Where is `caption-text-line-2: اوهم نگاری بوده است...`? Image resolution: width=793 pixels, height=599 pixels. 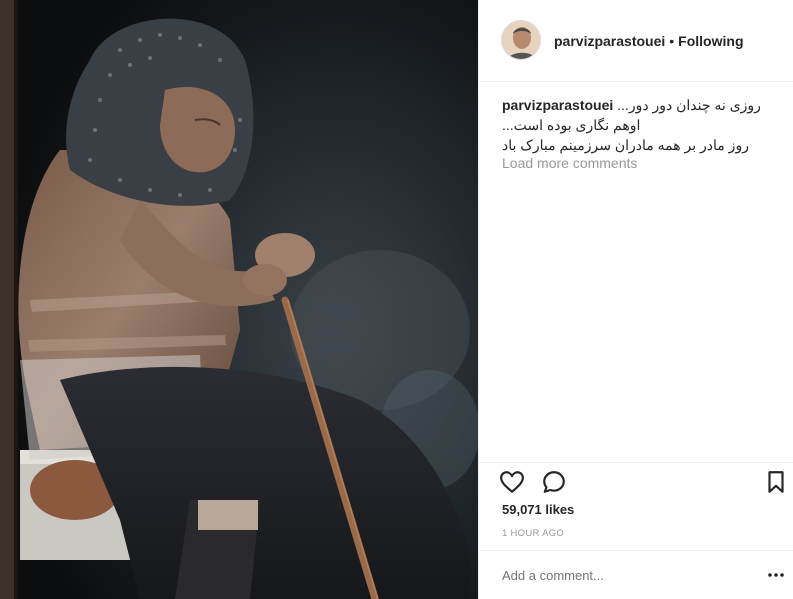
caption-text-line-2: اوهم نگاری بوده است... is located at coordinates (571, 125).